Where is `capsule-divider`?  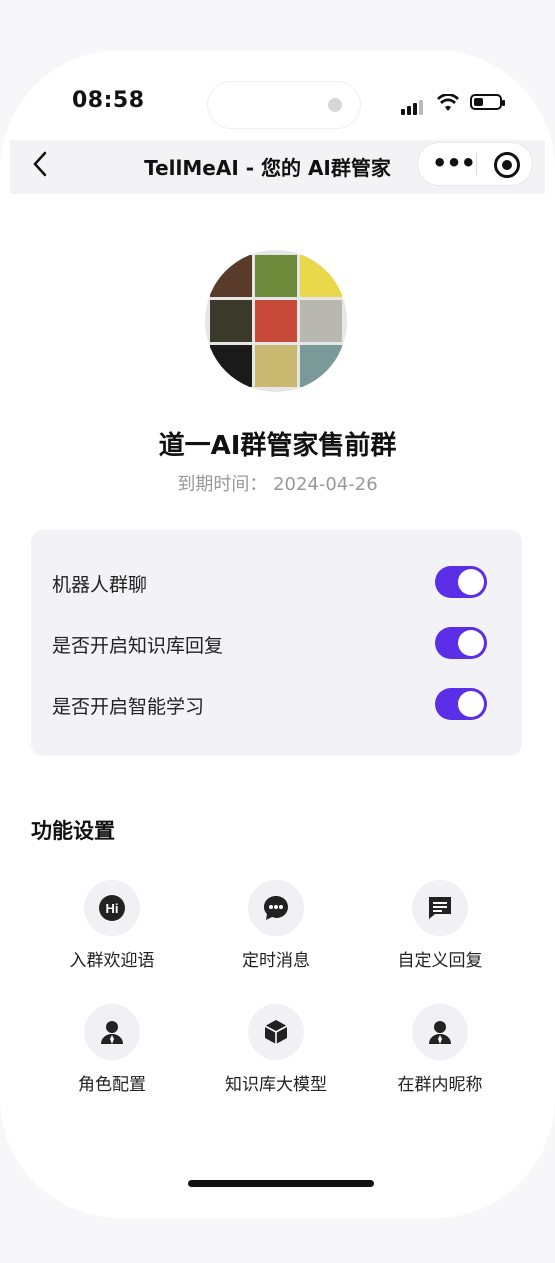 capsule-divider is located at coordinates (476, 164).